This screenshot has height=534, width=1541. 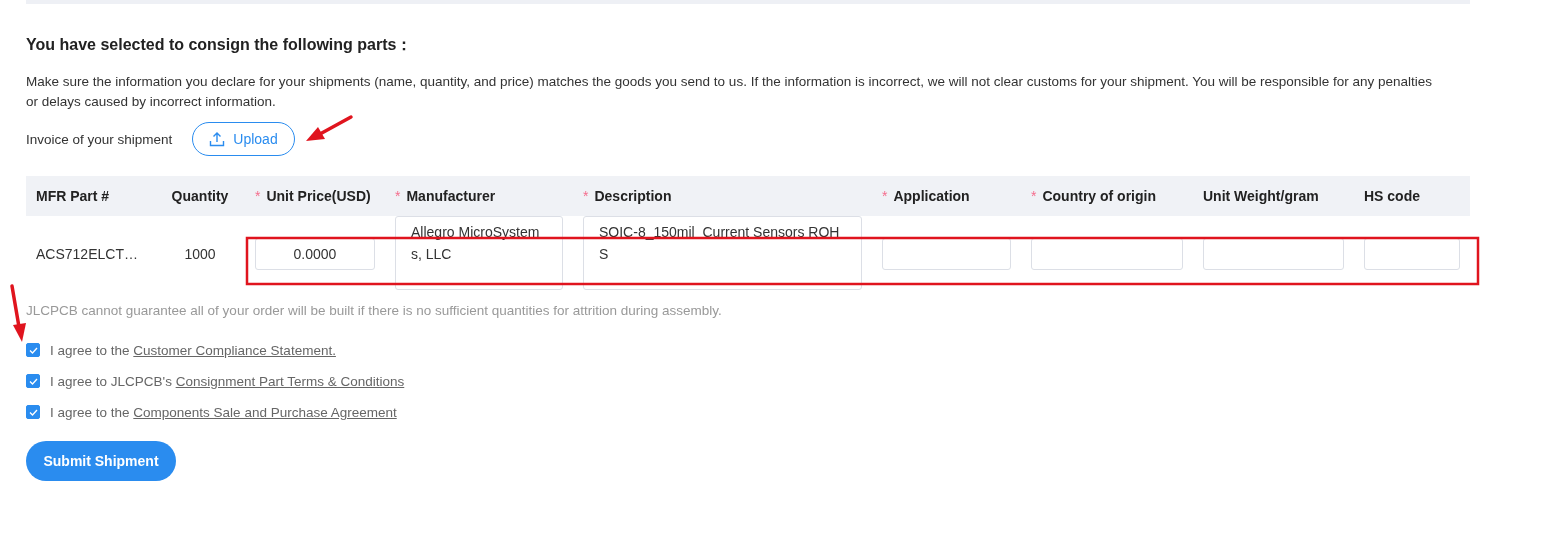 I want to click on agreement-text: I agree to the Components Sale and Purchase Agreement, so click(x=223, y=412).